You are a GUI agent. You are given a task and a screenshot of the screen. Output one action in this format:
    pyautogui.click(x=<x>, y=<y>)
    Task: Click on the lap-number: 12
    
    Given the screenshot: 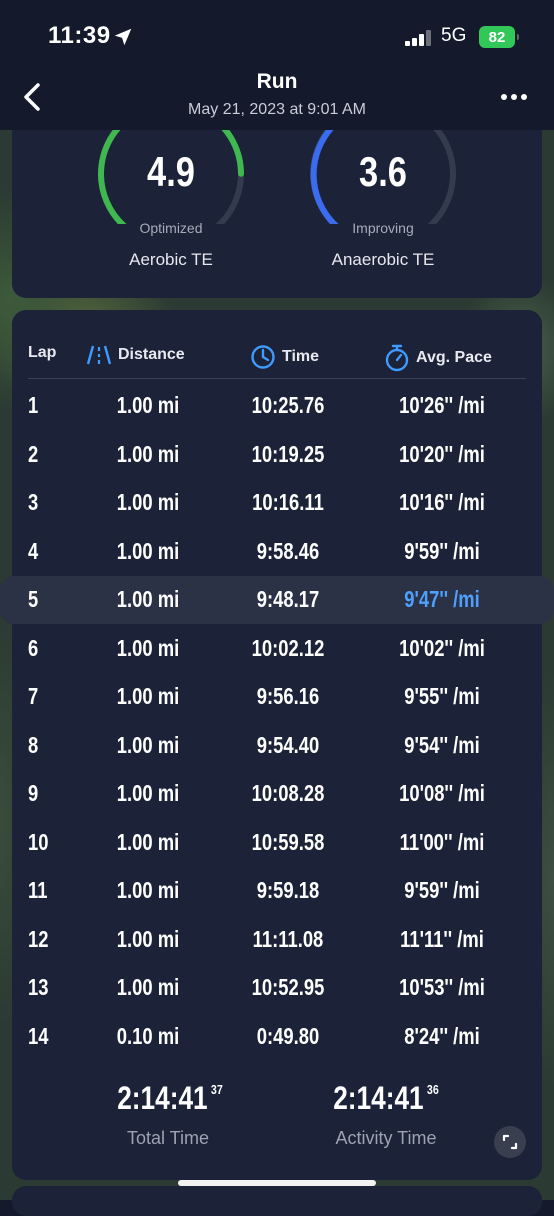 What is the action you would take?
    pyautogui.click(x=38, y=938)
    